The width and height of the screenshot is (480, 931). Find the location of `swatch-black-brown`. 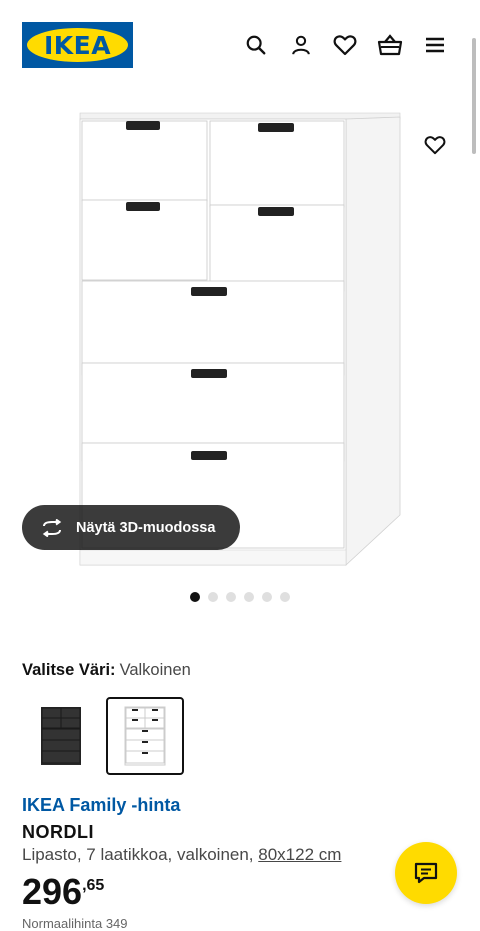

swatch-black-brown is located at coordinates (61, 736).